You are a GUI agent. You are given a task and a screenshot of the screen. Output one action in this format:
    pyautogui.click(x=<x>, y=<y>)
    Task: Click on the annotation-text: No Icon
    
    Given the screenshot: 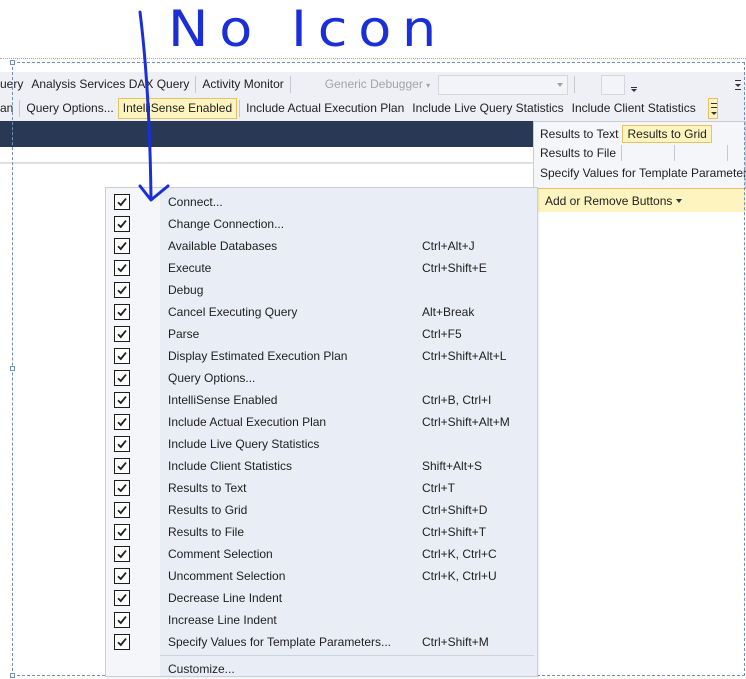 What is the action you would take?
    pyautogui.click(x=308, y=29)
    